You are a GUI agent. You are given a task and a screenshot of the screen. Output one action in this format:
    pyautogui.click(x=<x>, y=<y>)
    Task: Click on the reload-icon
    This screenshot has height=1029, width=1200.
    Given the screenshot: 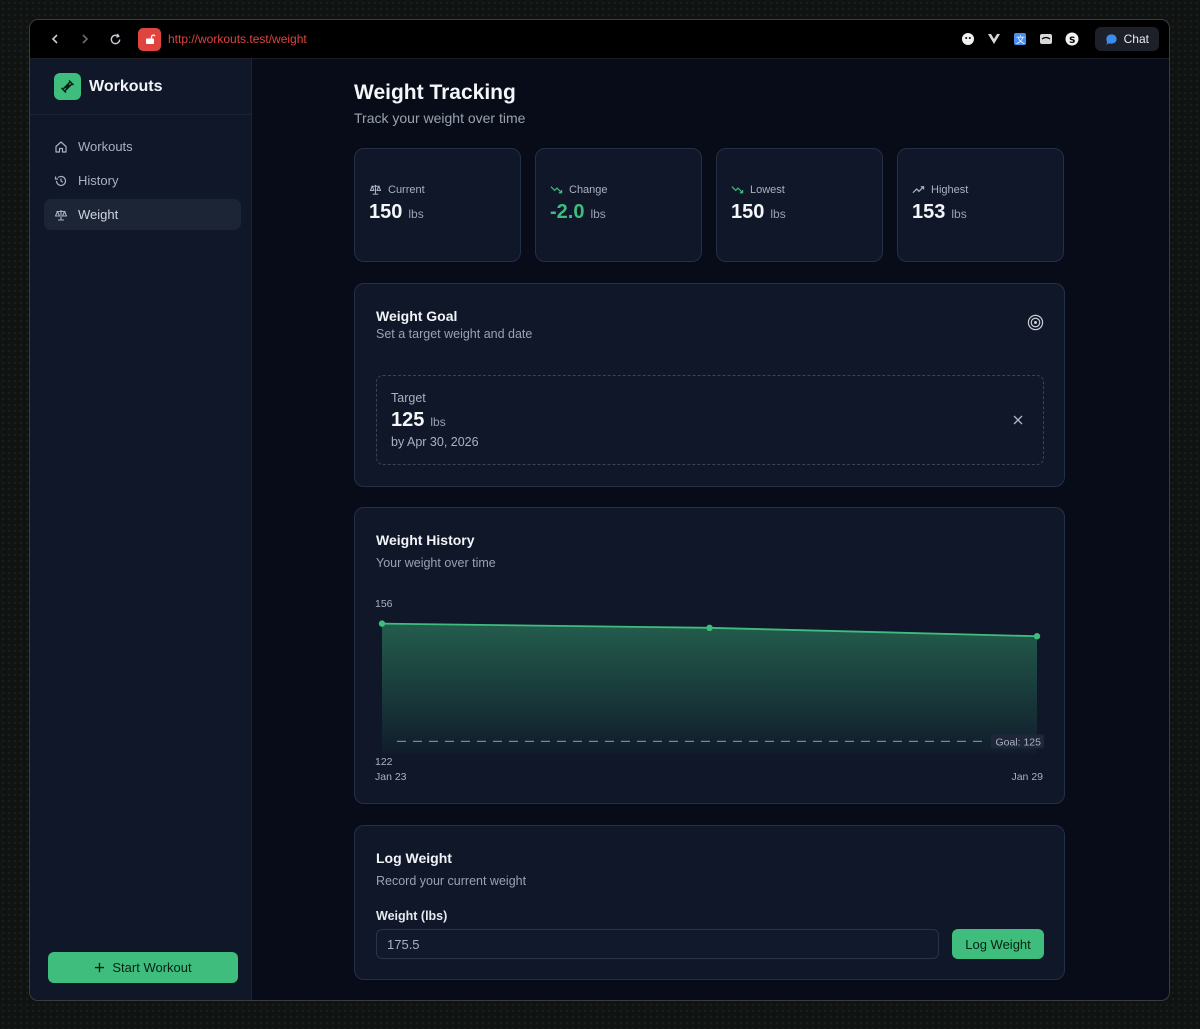 What is the action you would take?
    pyautogui.click(x=115, y=38)
    